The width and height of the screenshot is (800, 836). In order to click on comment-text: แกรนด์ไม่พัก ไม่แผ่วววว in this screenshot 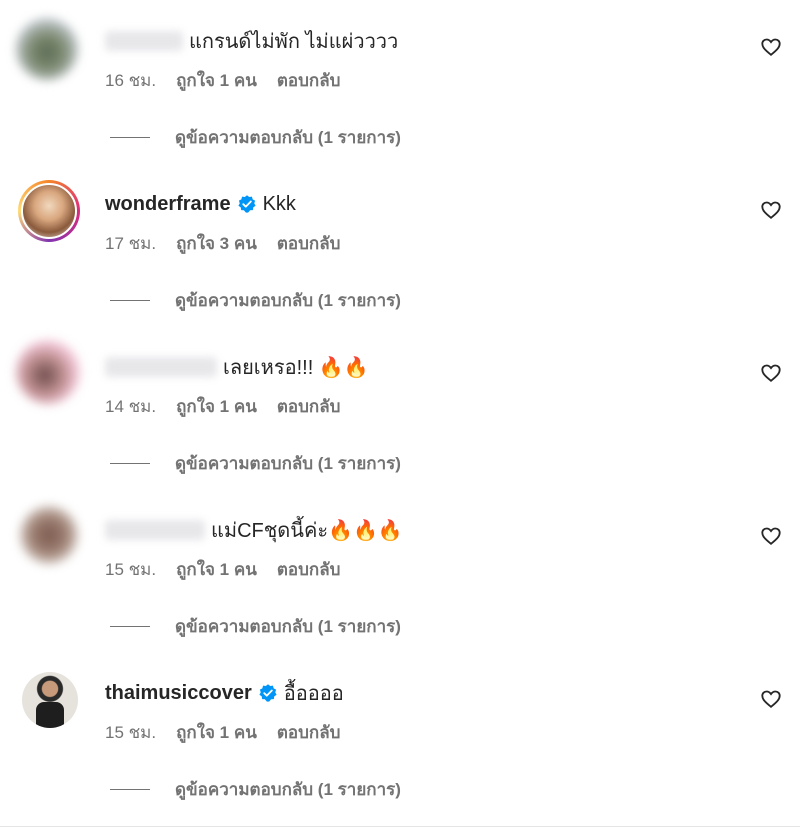, I will do `click(294, 42)`.